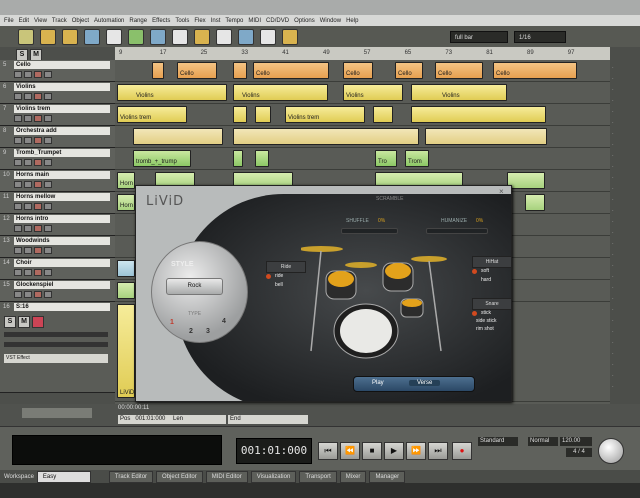 This screenshot has height=498, width=640. I want to click on clip: tromb_+_trump, so click(162, 158).